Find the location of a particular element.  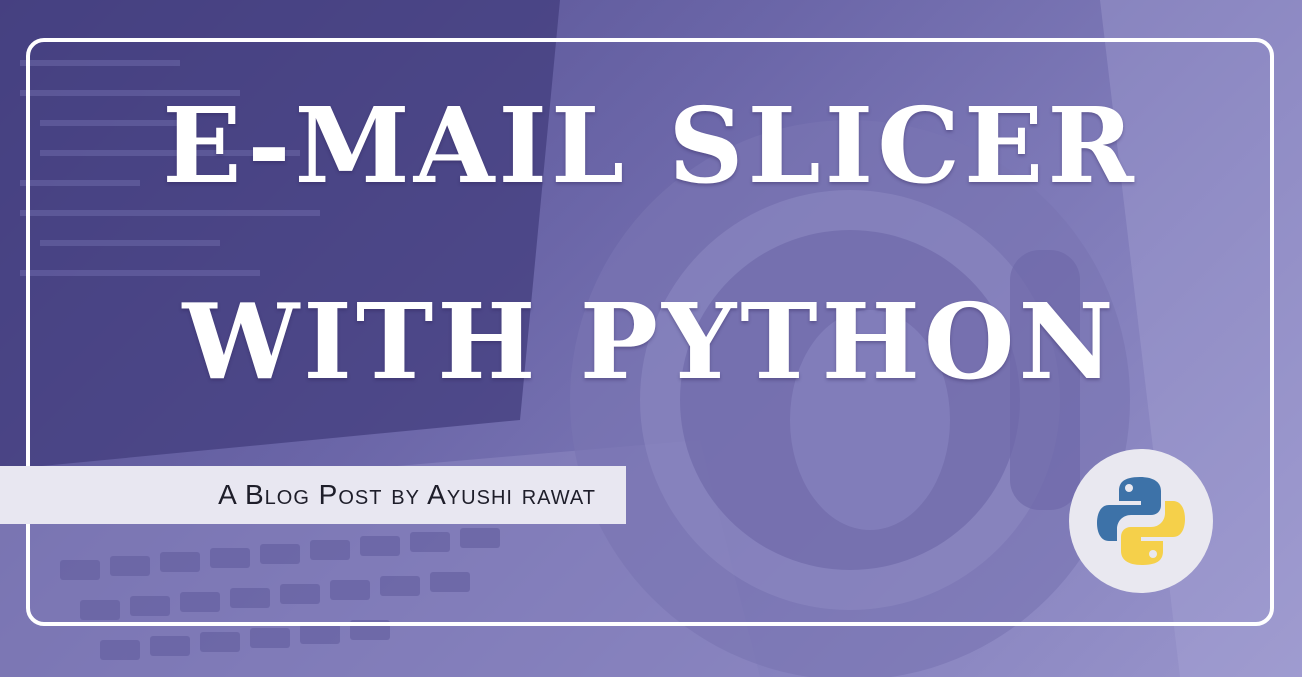

byline-banner: A Blog Post by Ayushi rawat is located at coordinates (313, 495).